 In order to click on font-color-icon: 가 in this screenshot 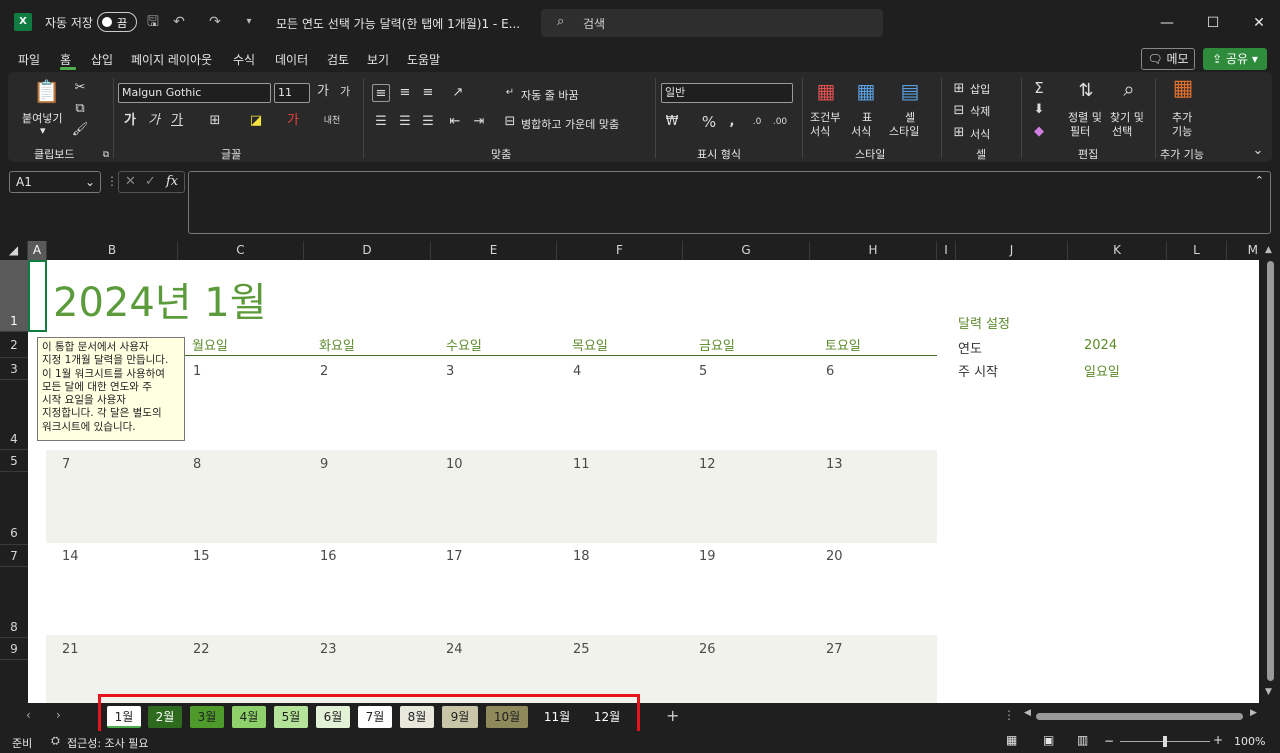, I will do `click(293, 121)`.